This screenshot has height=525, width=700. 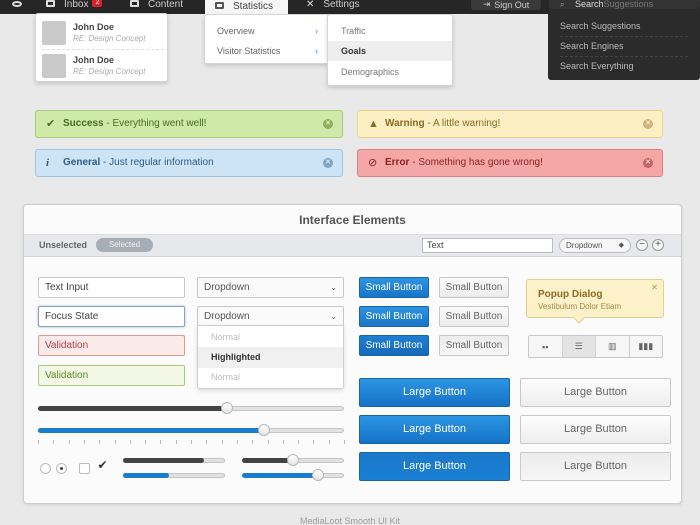 I want to click on dropdown-closed: Dropdown ⌄, so click(x=270, y=287).